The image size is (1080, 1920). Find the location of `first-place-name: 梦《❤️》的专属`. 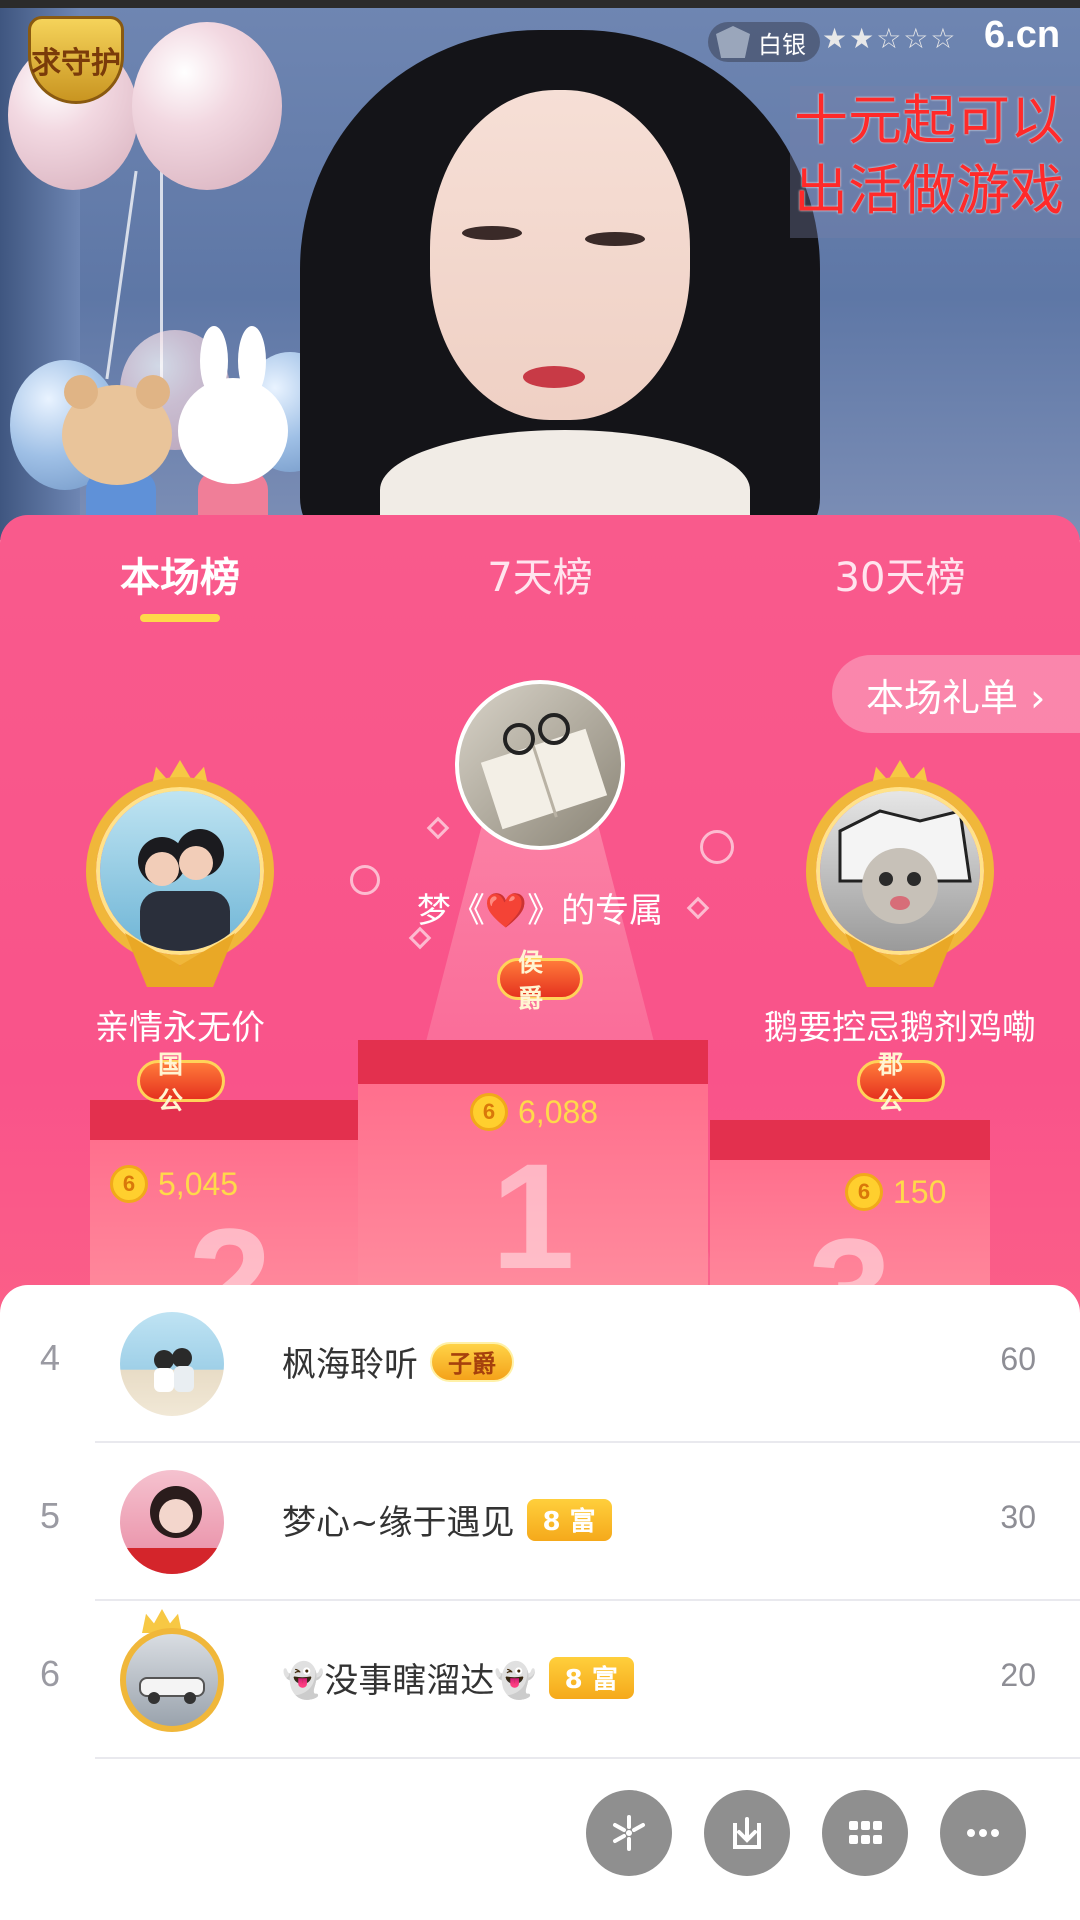

first-place-name: 梦《❤️》的专属 is located at coordinates (540, 911).